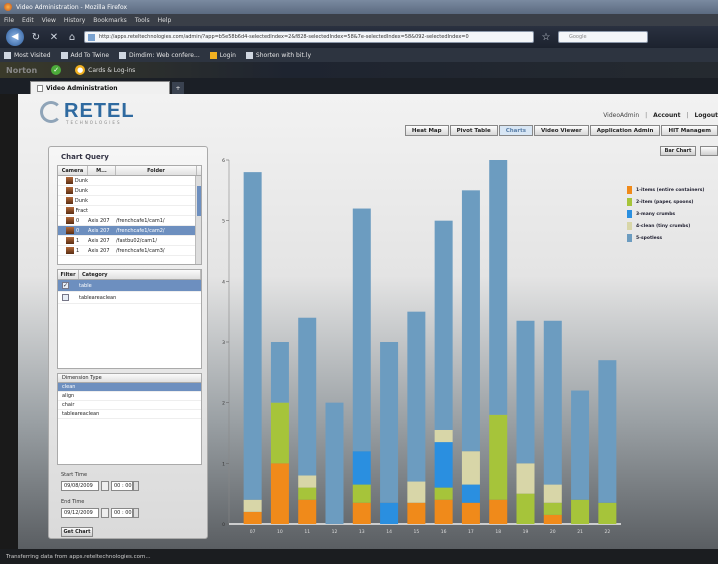 Image resolution: width=718 pixels, height=564 pixels. What do you see at coordinates (49, 20) in the screenshot?
I see `menu-view: View` at bounding box center [49, 20].